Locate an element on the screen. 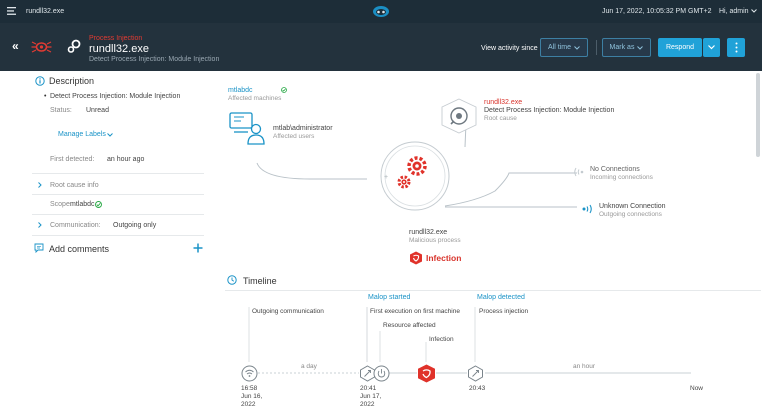 This screenshot has width=762, height=412. t2-date: Jun 17, is located at coordinates (371, 396).